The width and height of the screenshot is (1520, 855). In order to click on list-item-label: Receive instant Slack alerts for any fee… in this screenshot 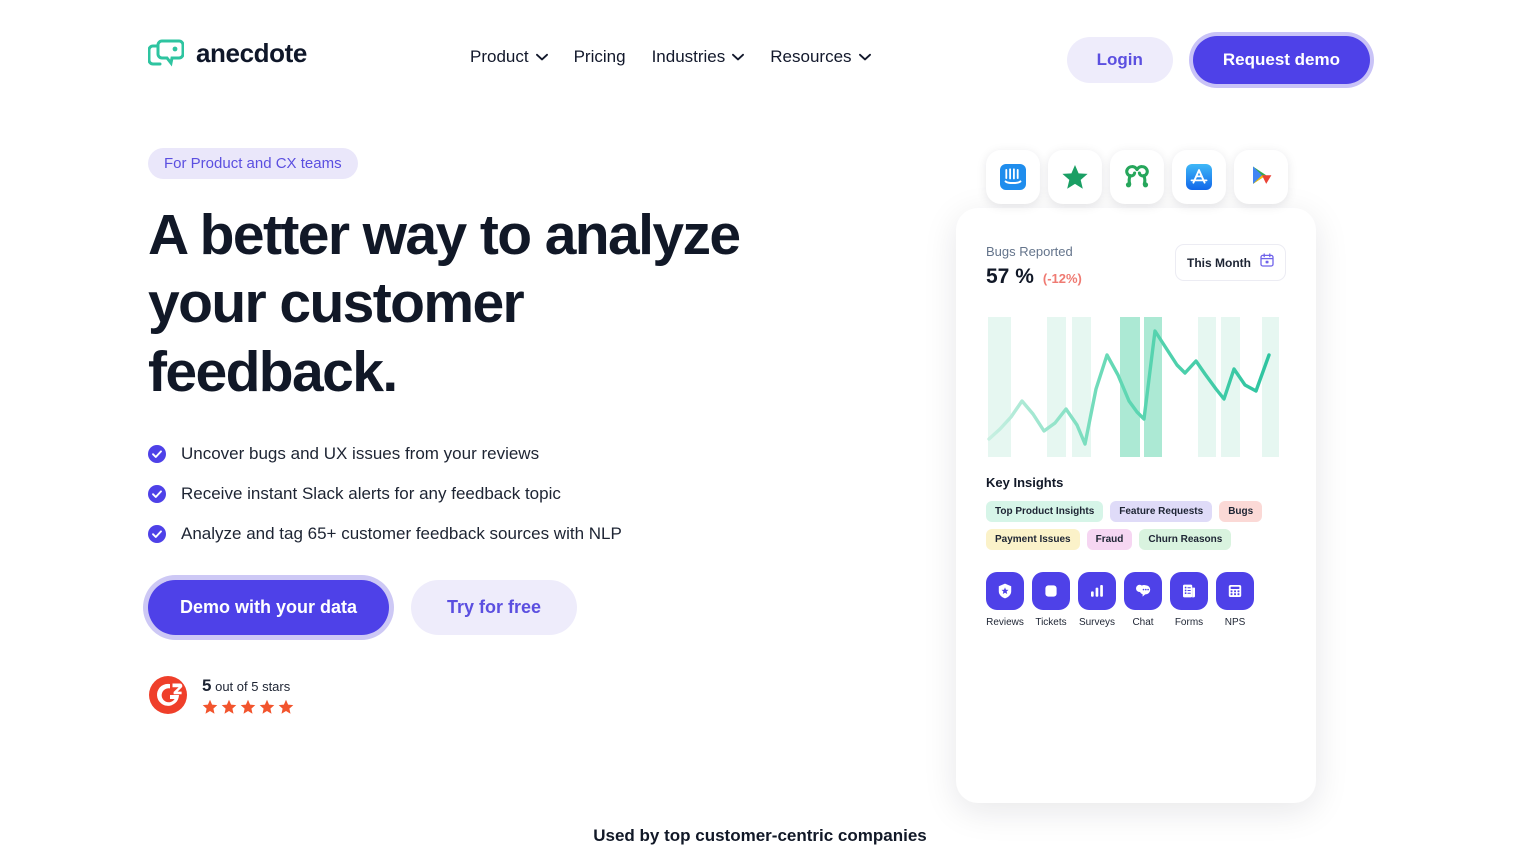, I will do `click(371, 494)`.